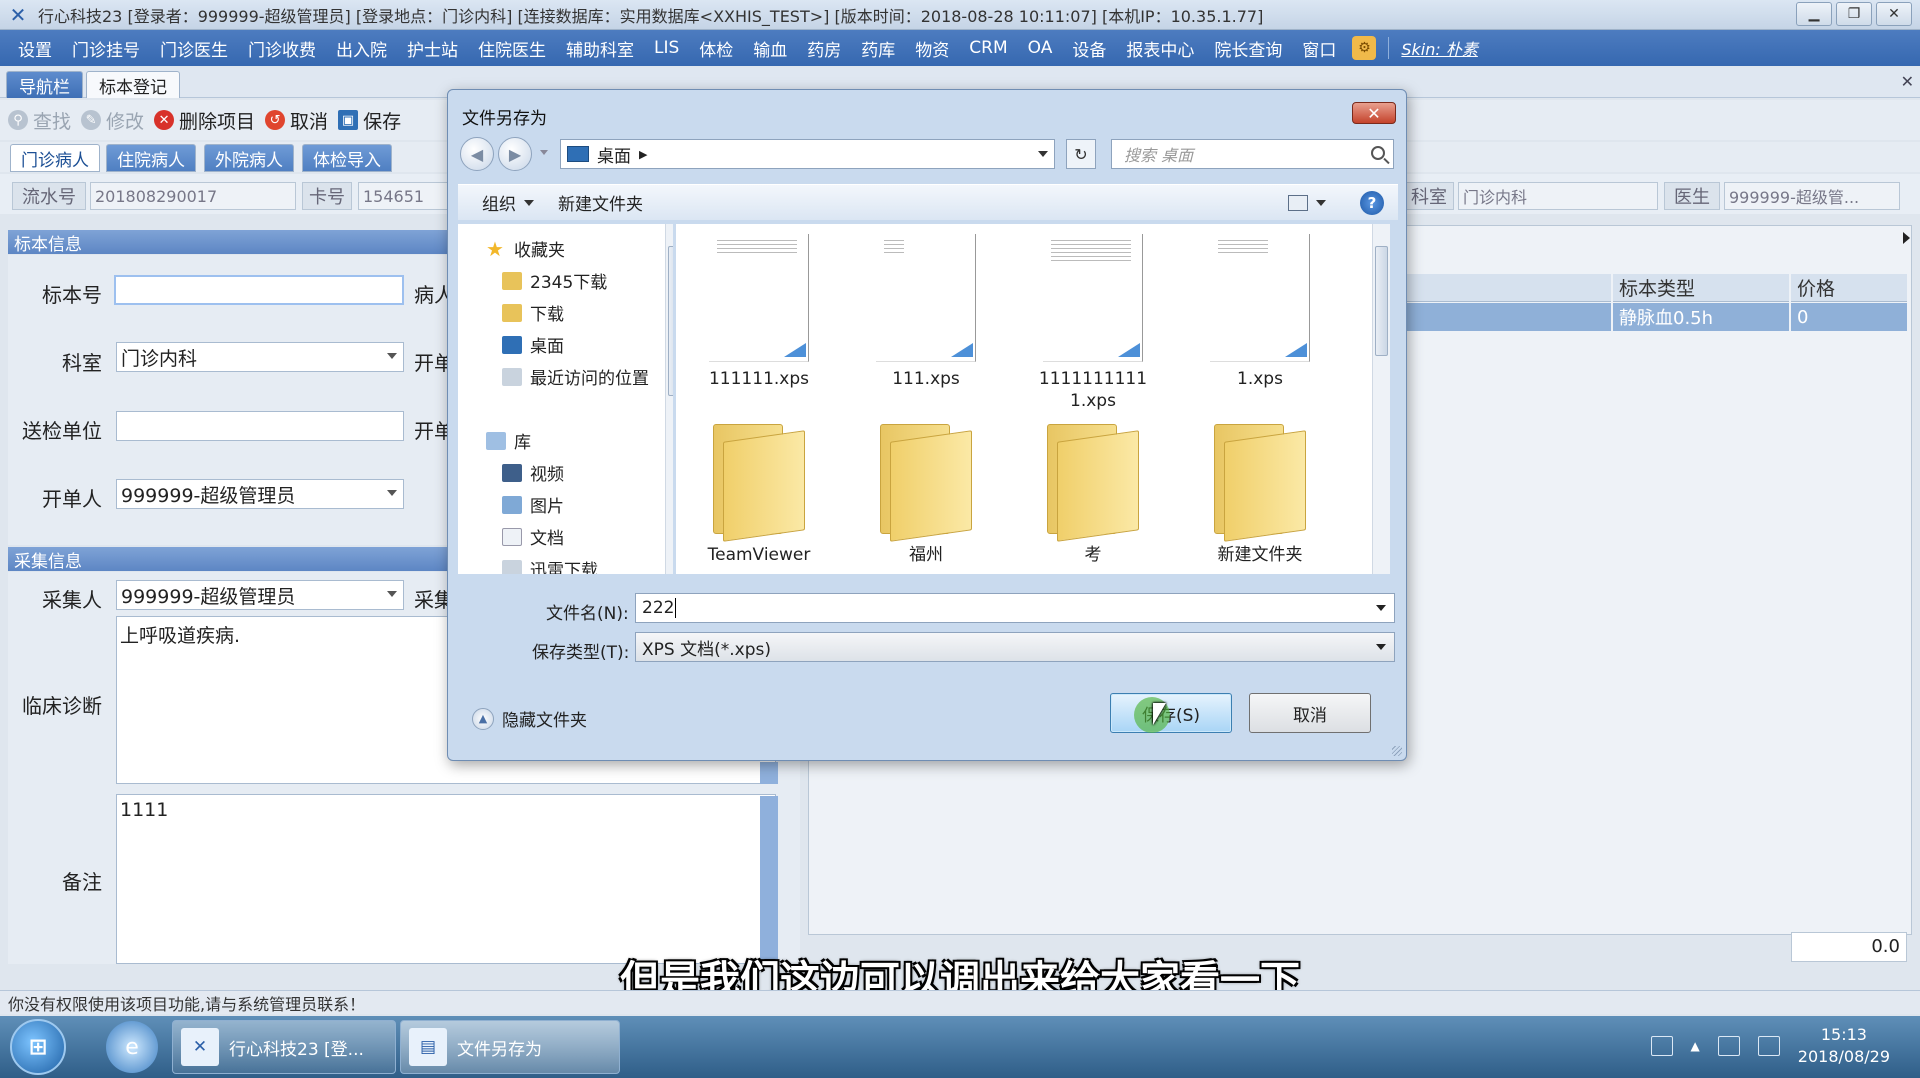 The width and height of the screenshot is (1920, 1078). What do you see at coordinates (39, 120) in the screenshot?
I see `find-button: ⚲ 查找` at bounding box center [39, 120].